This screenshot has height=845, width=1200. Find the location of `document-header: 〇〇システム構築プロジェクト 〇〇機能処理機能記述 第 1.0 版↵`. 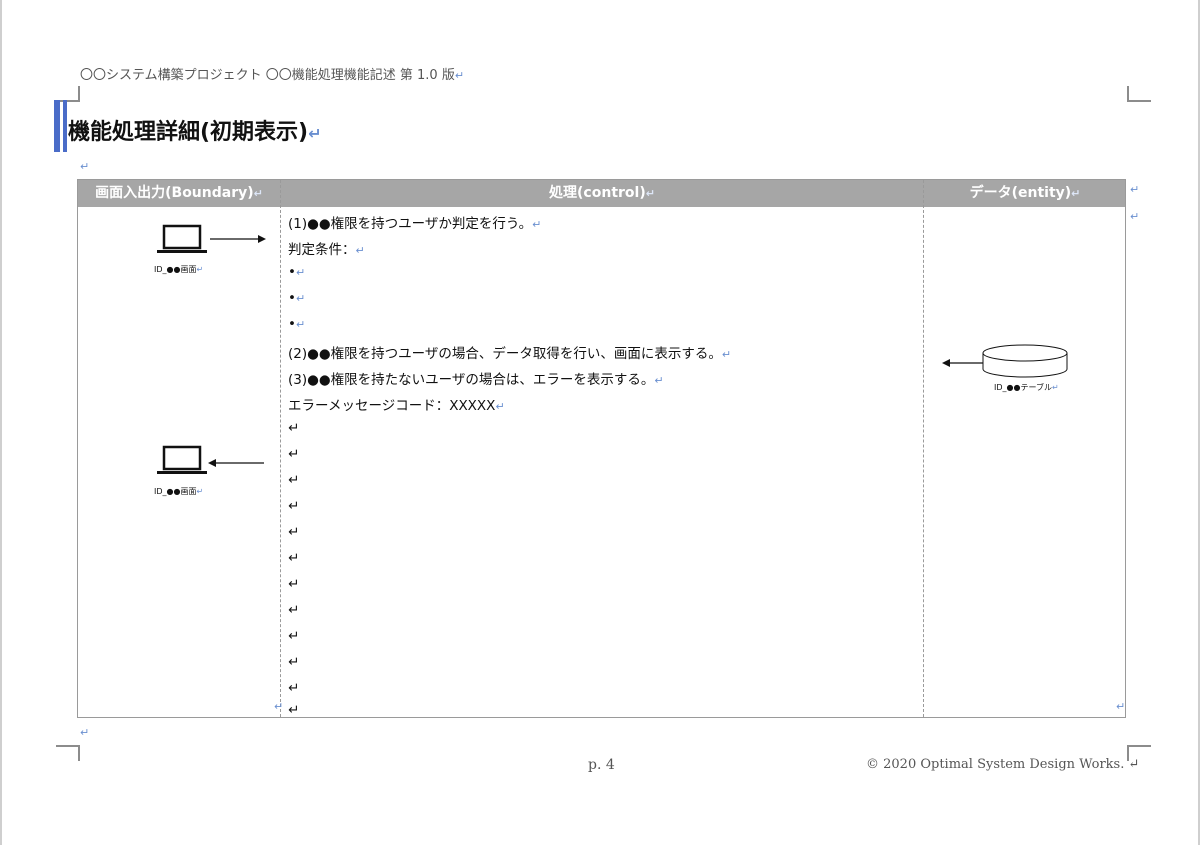

document-header: 〇〇システム構築プロジェクト 〇〇機能処理機能記述 第 1.0 版↵ is located at coordinates (272, 73).